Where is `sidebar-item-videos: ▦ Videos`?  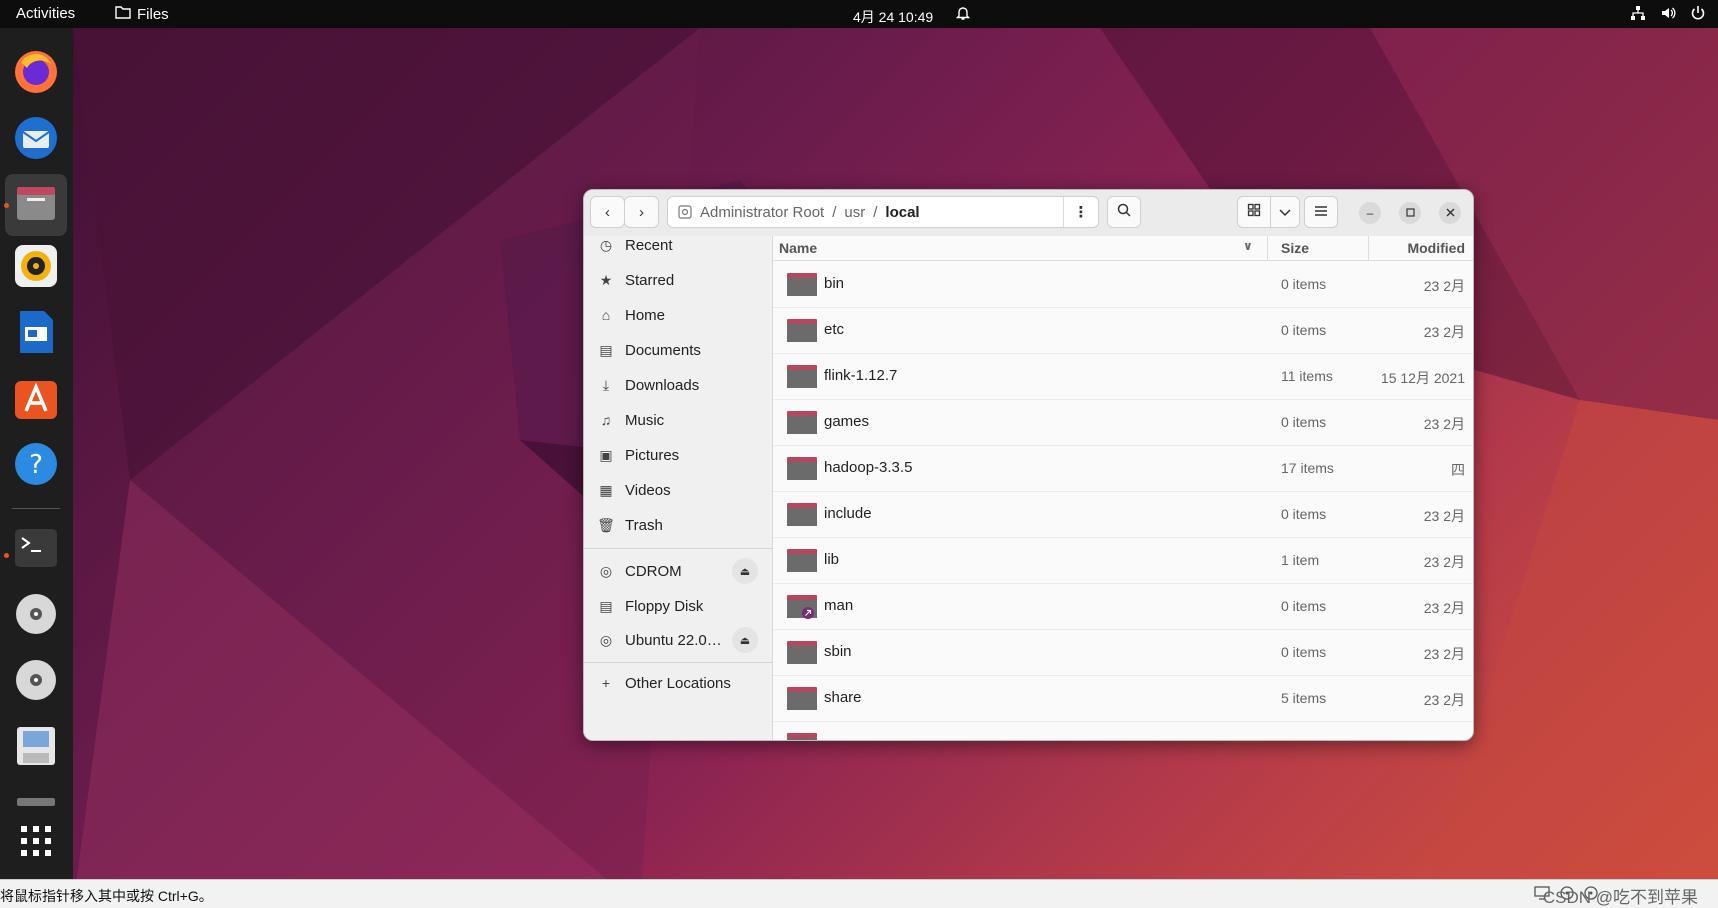 sidebar-item-videos: ▦ Videos is located at coordinates (678, 490).